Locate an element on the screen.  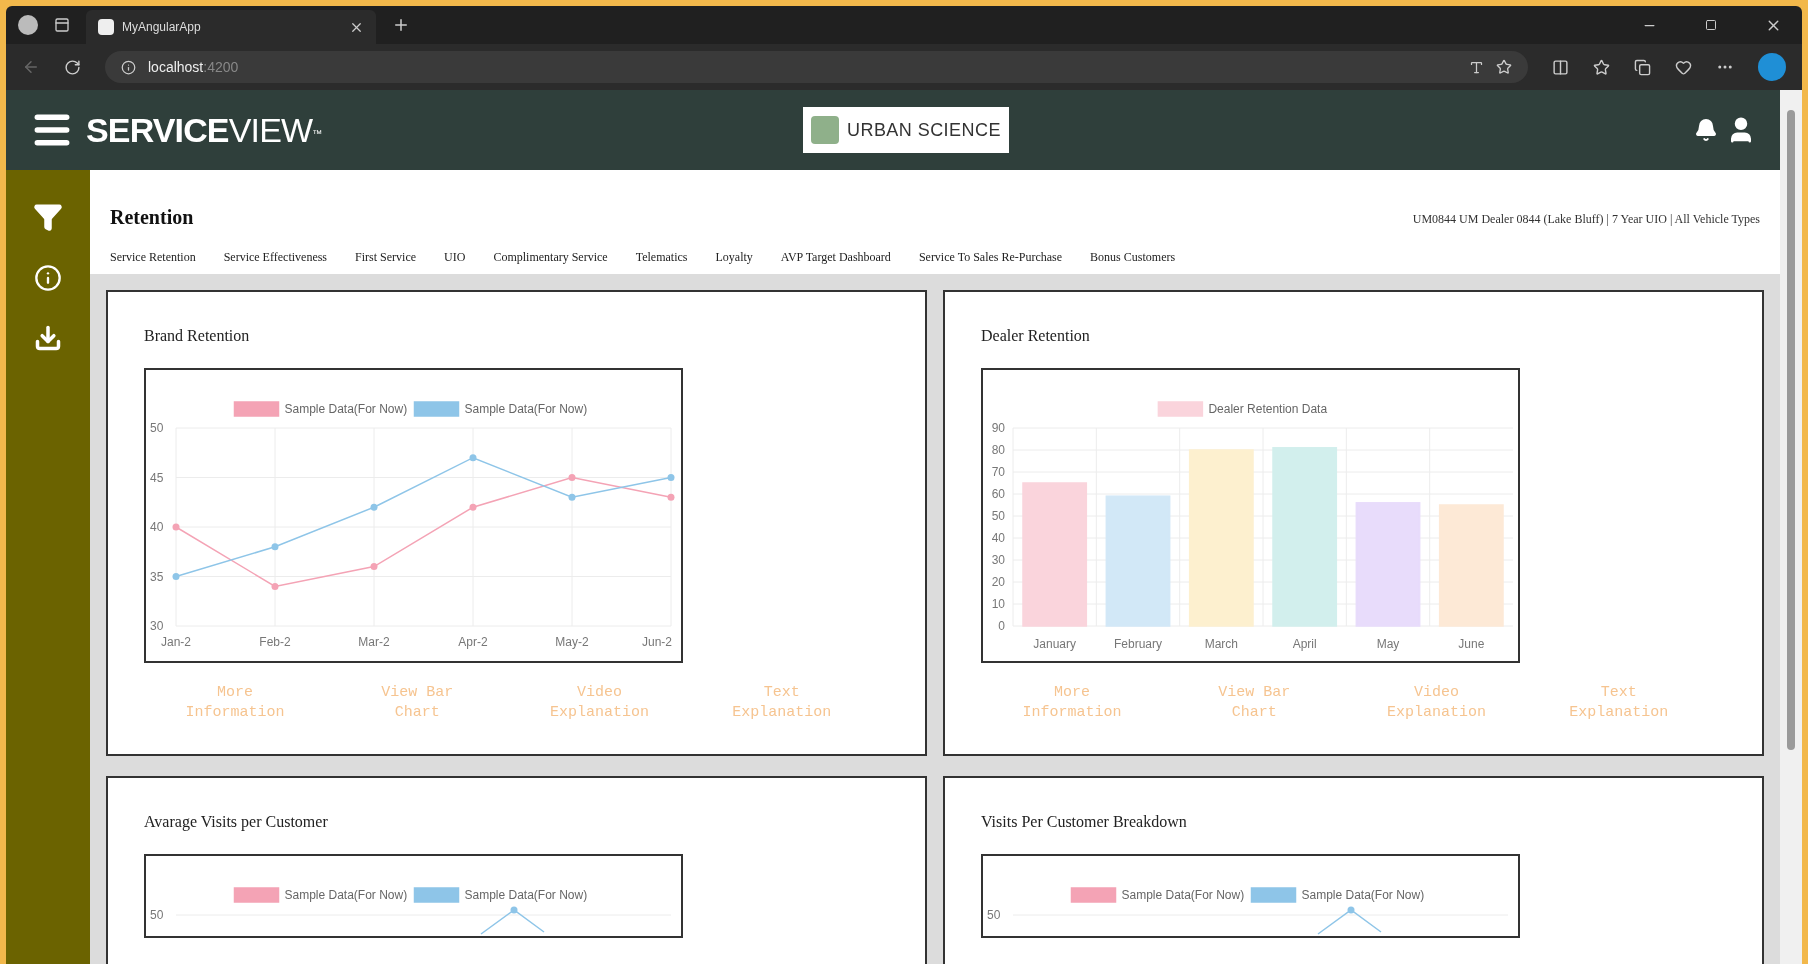
axis-tick-label: May-2 is located at coordinates (572, 642).